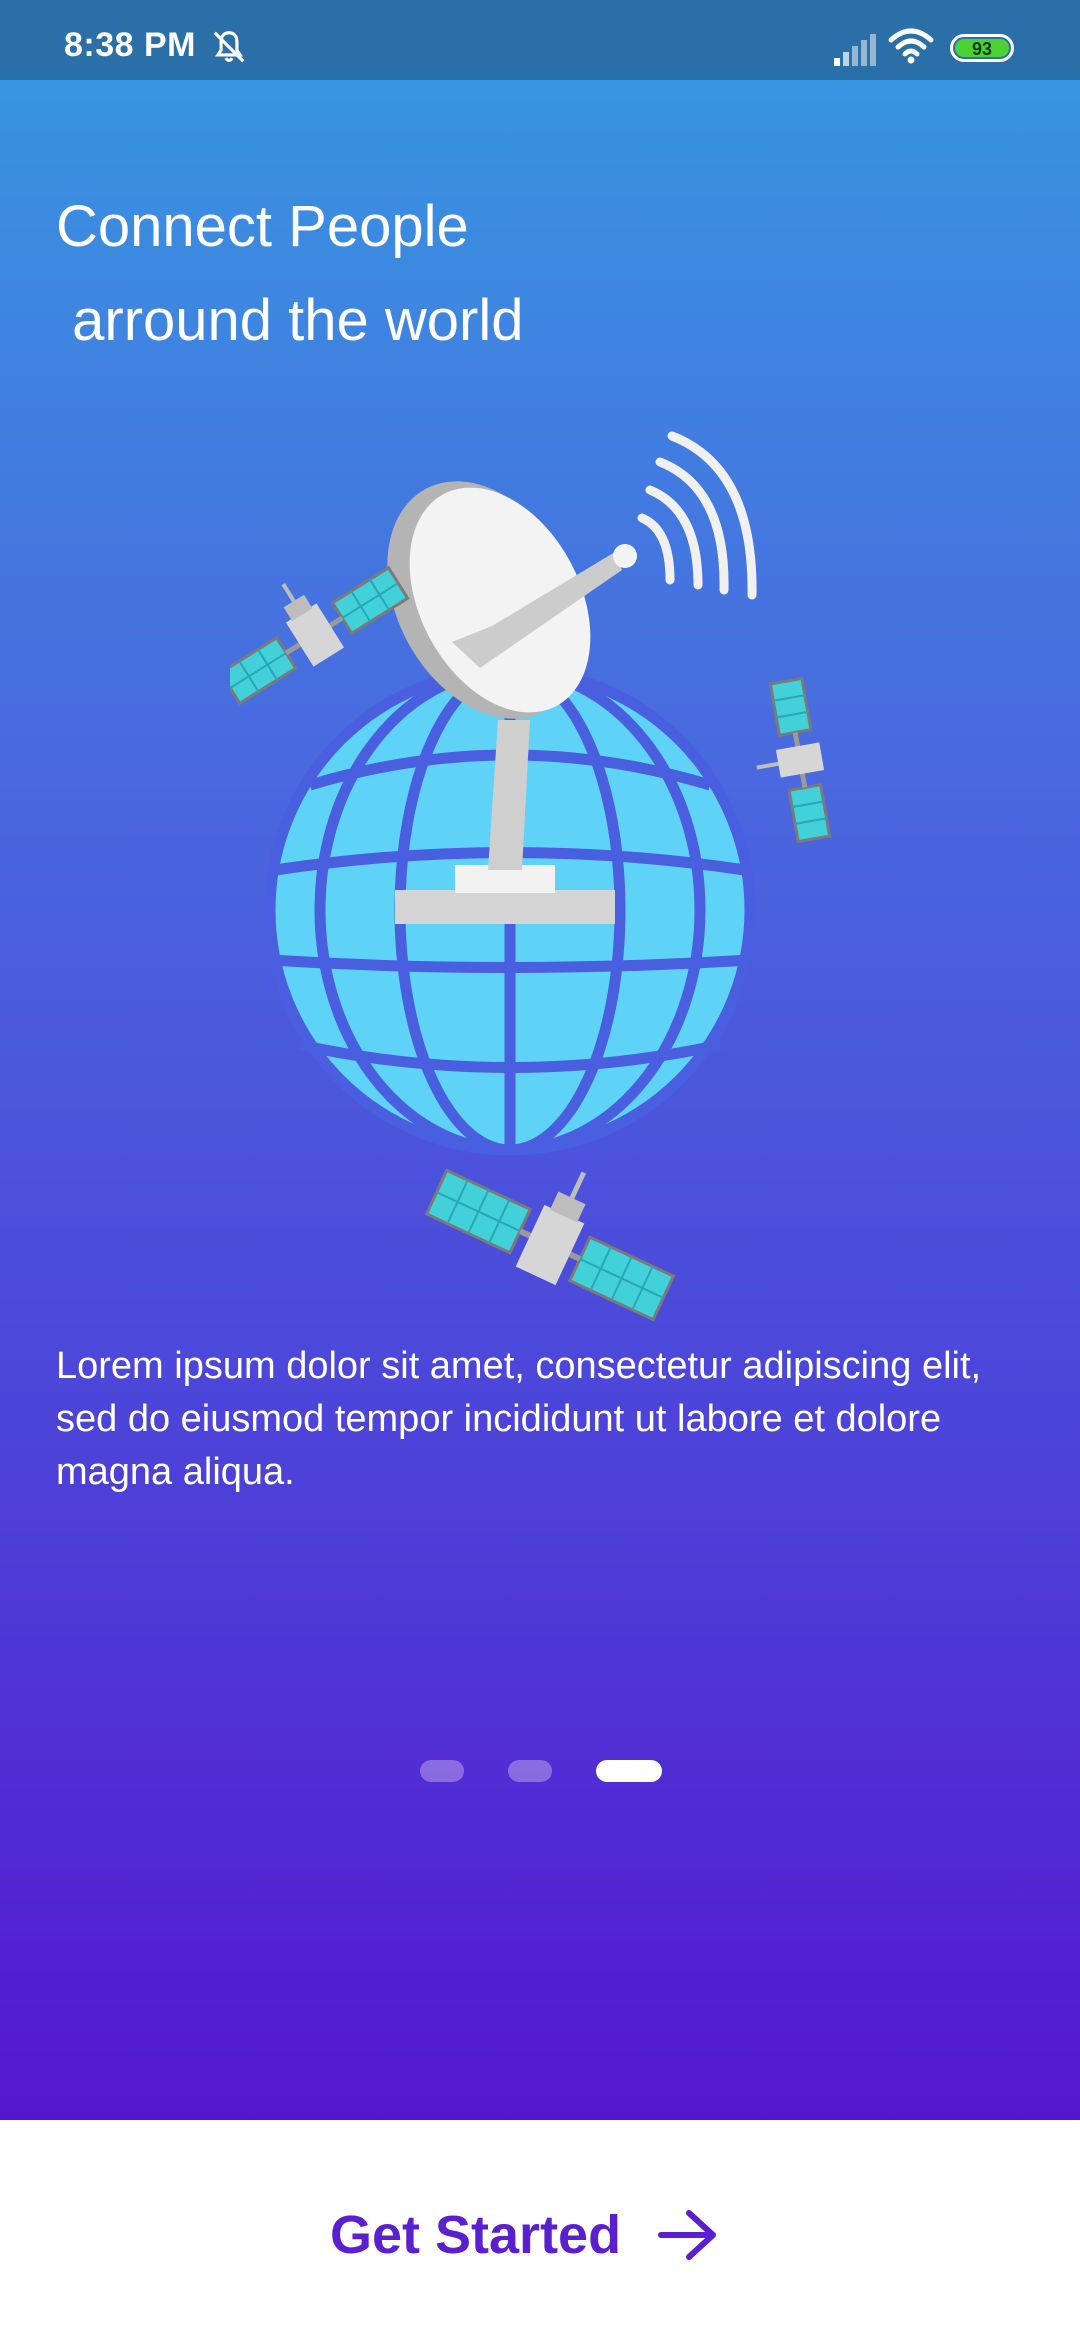 The height and width of the screenshot is (2340, 1080). What do you see at coordinates (290, 273) in the screenshot?
I see `page-title: Connect People arround the world` at bounding box center [290, 273].